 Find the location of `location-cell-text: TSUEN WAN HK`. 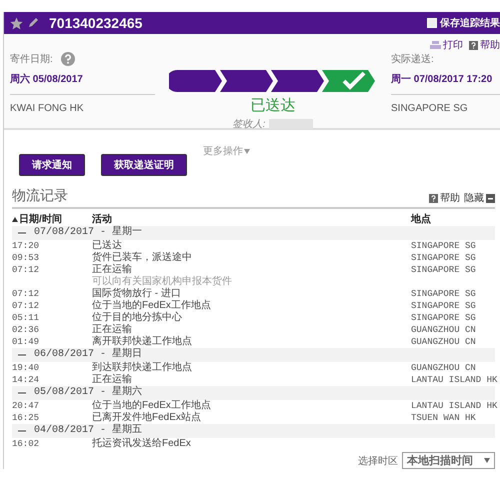

location-cell-text: TSUEN WAN HK is located at coordinates (444, 418).